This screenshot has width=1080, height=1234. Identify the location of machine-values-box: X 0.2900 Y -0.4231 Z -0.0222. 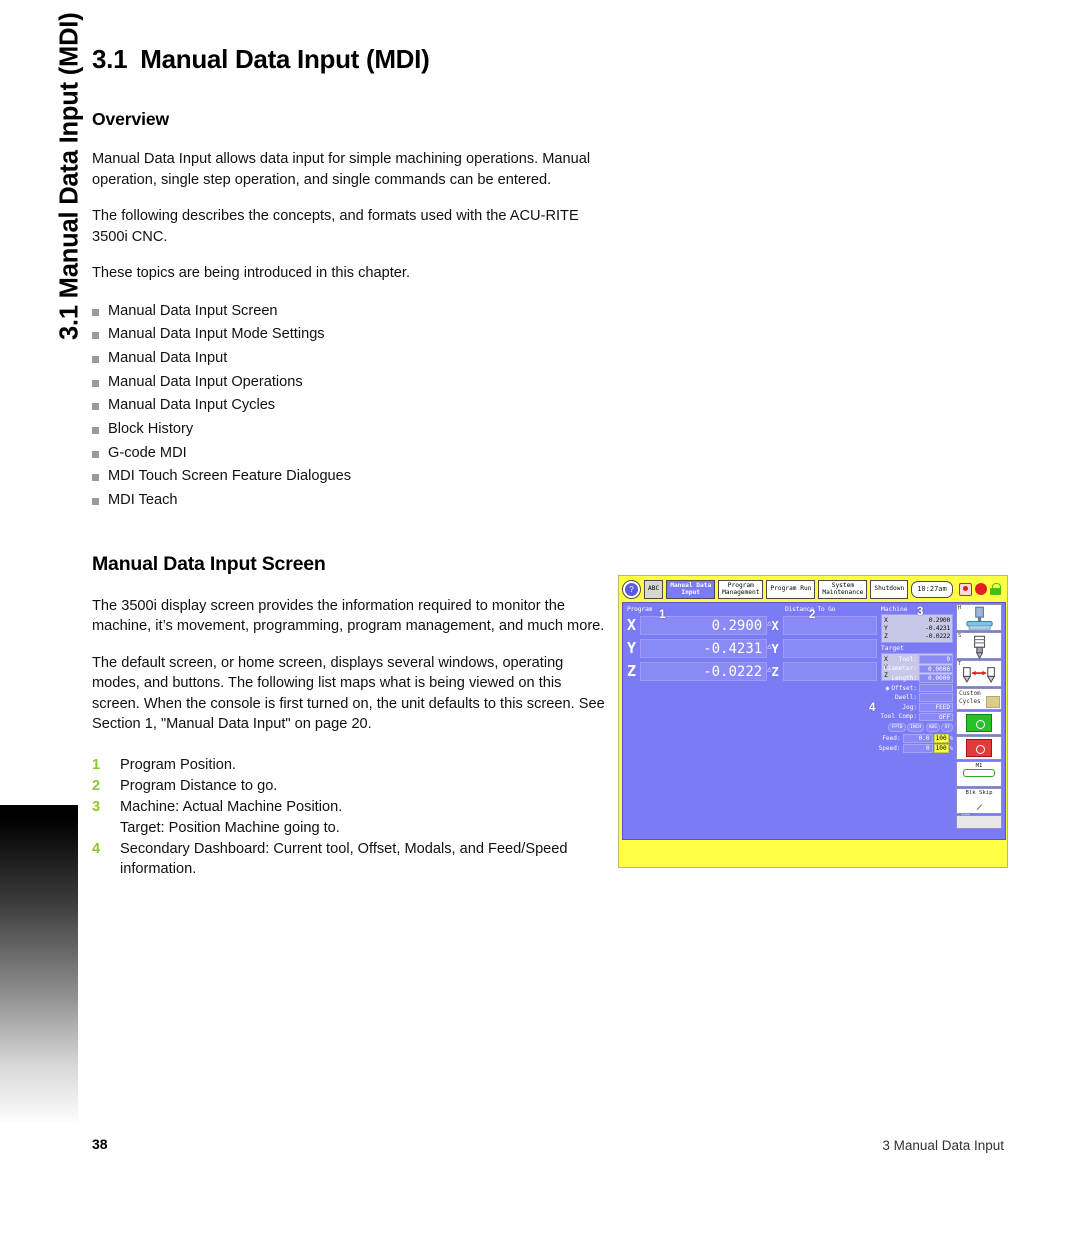
(917, 628).